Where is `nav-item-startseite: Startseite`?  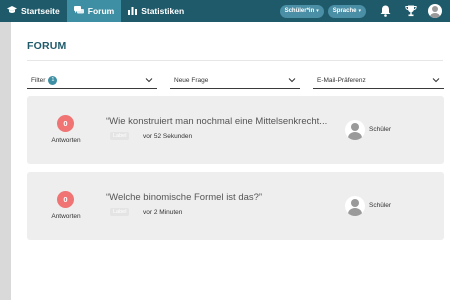 nav-item-startseite: Startseite is located at coordinates (33, 11).